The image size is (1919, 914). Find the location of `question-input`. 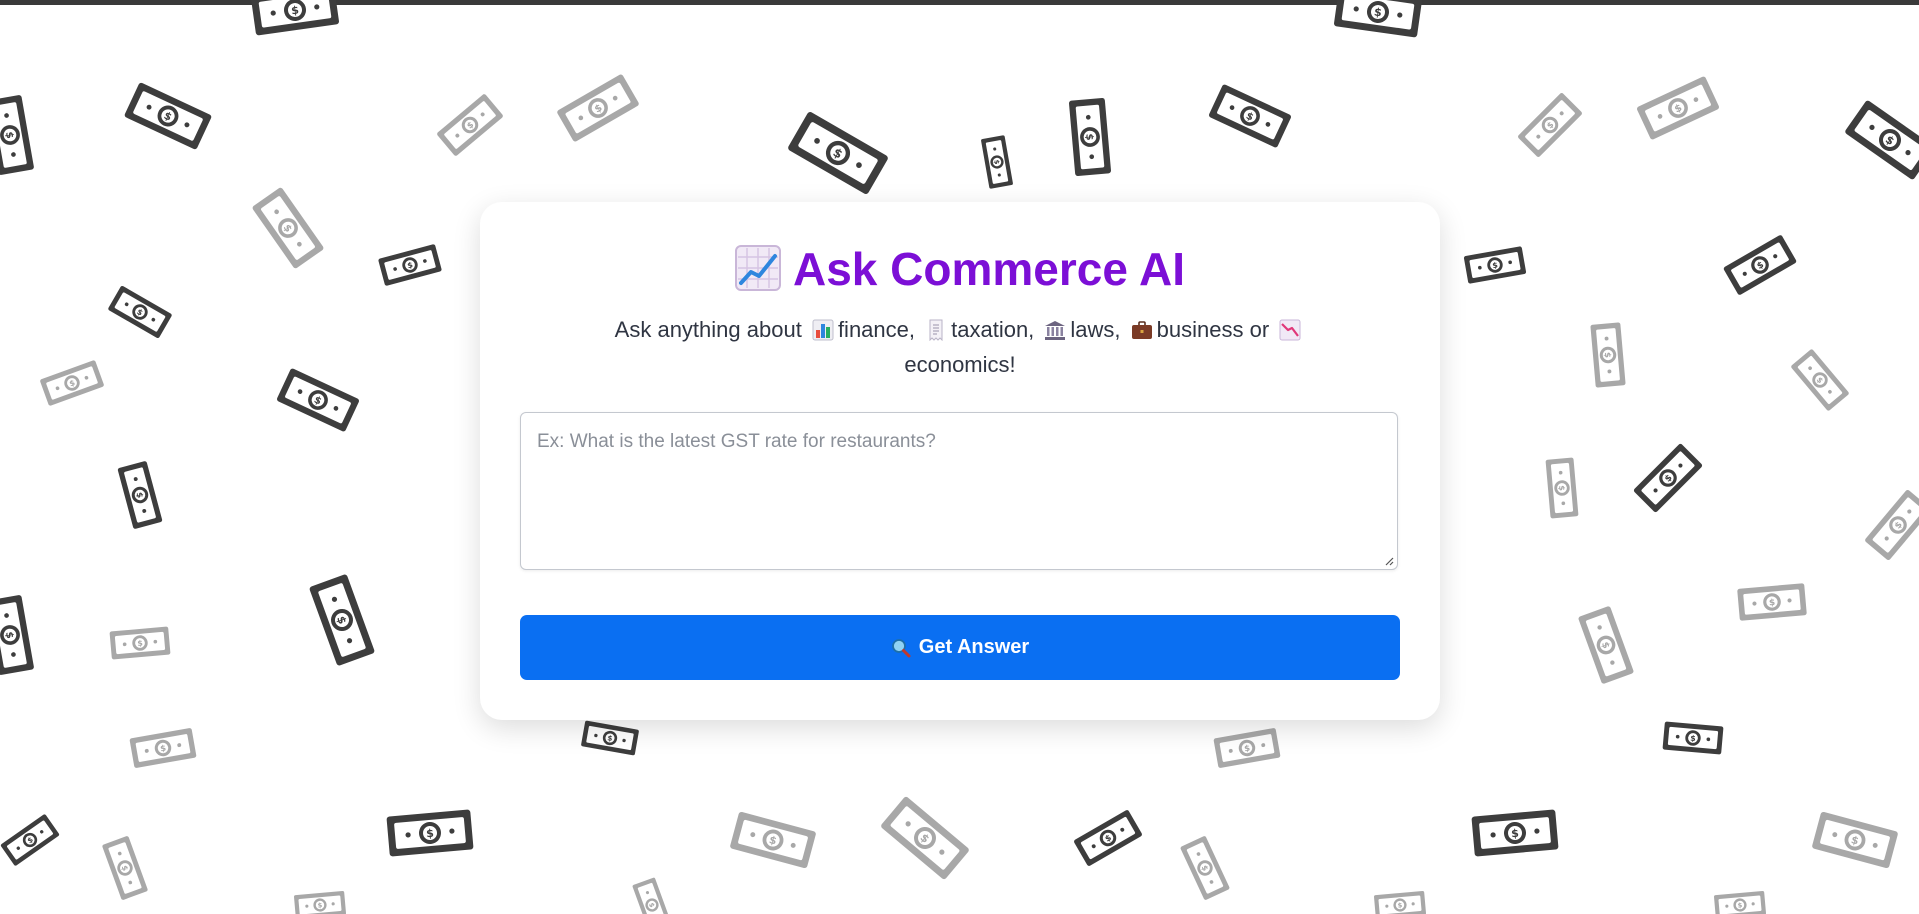

question-input is located at coordinates (959, 491).